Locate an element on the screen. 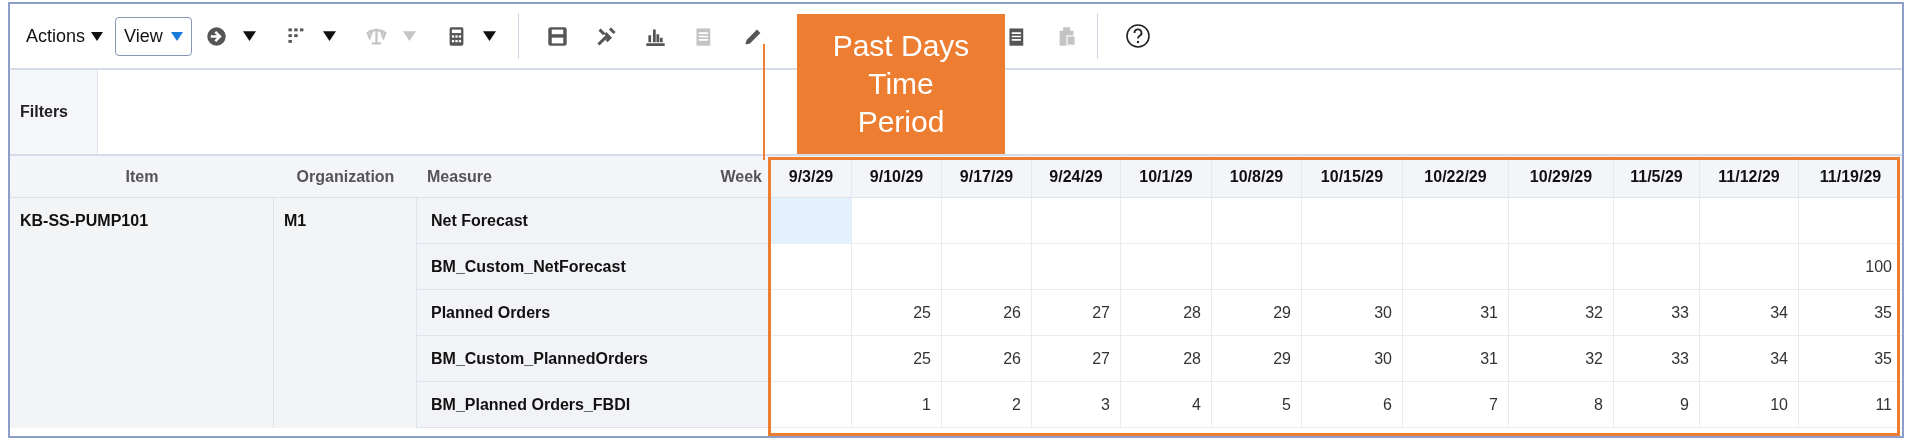  week-header: 10/1/29 is located at coordinates (1165, 177).